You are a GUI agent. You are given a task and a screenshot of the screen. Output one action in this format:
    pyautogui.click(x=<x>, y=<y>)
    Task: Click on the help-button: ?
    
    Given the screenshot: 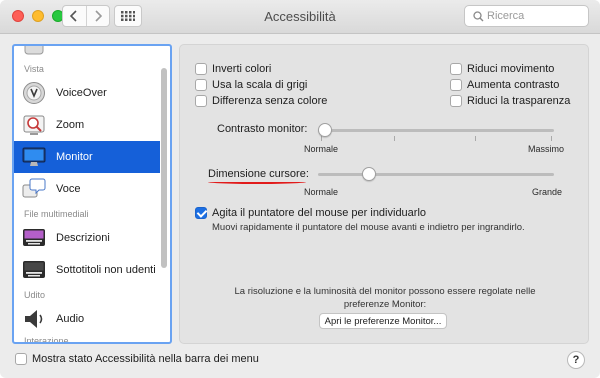 What is the action you would take?
    pyautogui.click(x=576, y=360)
    